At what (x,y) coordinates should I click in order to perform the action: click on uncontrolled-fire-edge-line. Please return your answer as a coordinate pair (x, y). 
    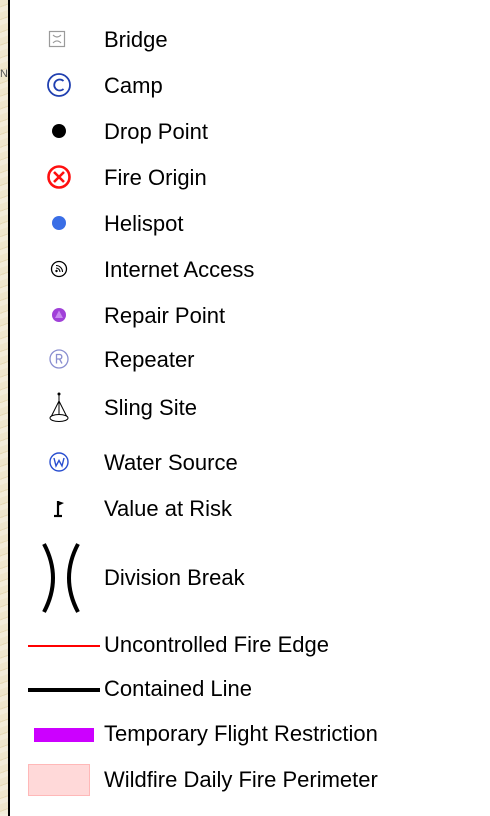
    Looking at the image, I should click on (64, 646).